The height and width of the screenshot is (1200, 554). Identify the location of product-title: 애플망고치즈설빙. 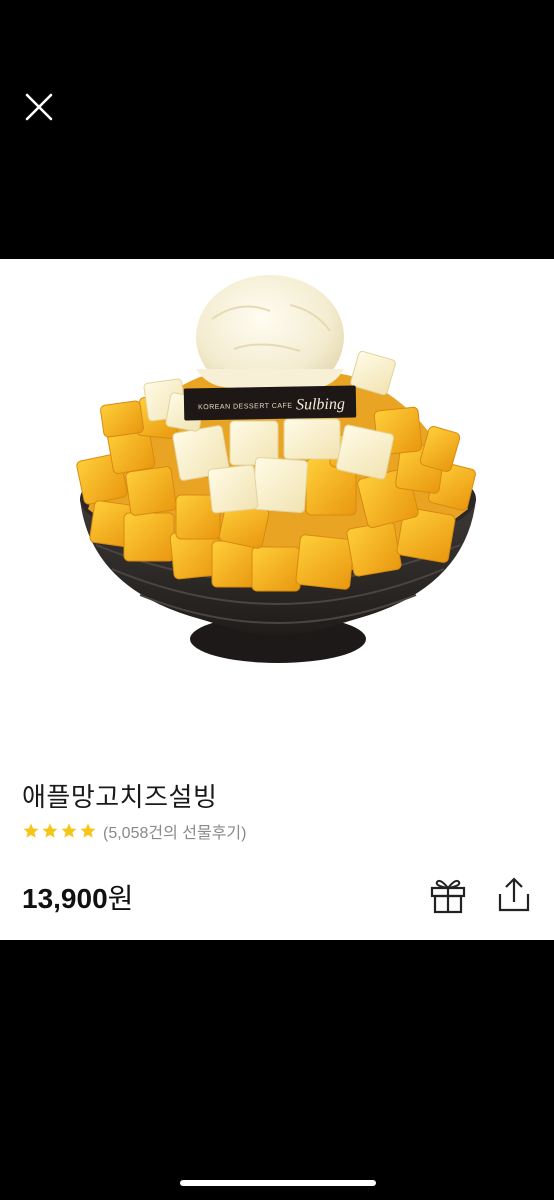
(120, 797).